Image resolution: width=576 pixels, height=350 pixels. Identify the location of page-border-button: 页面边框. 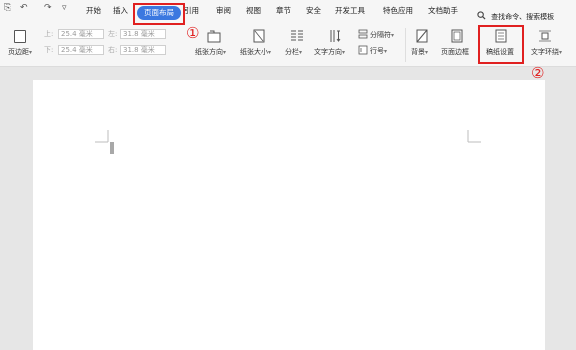
(457, 45).